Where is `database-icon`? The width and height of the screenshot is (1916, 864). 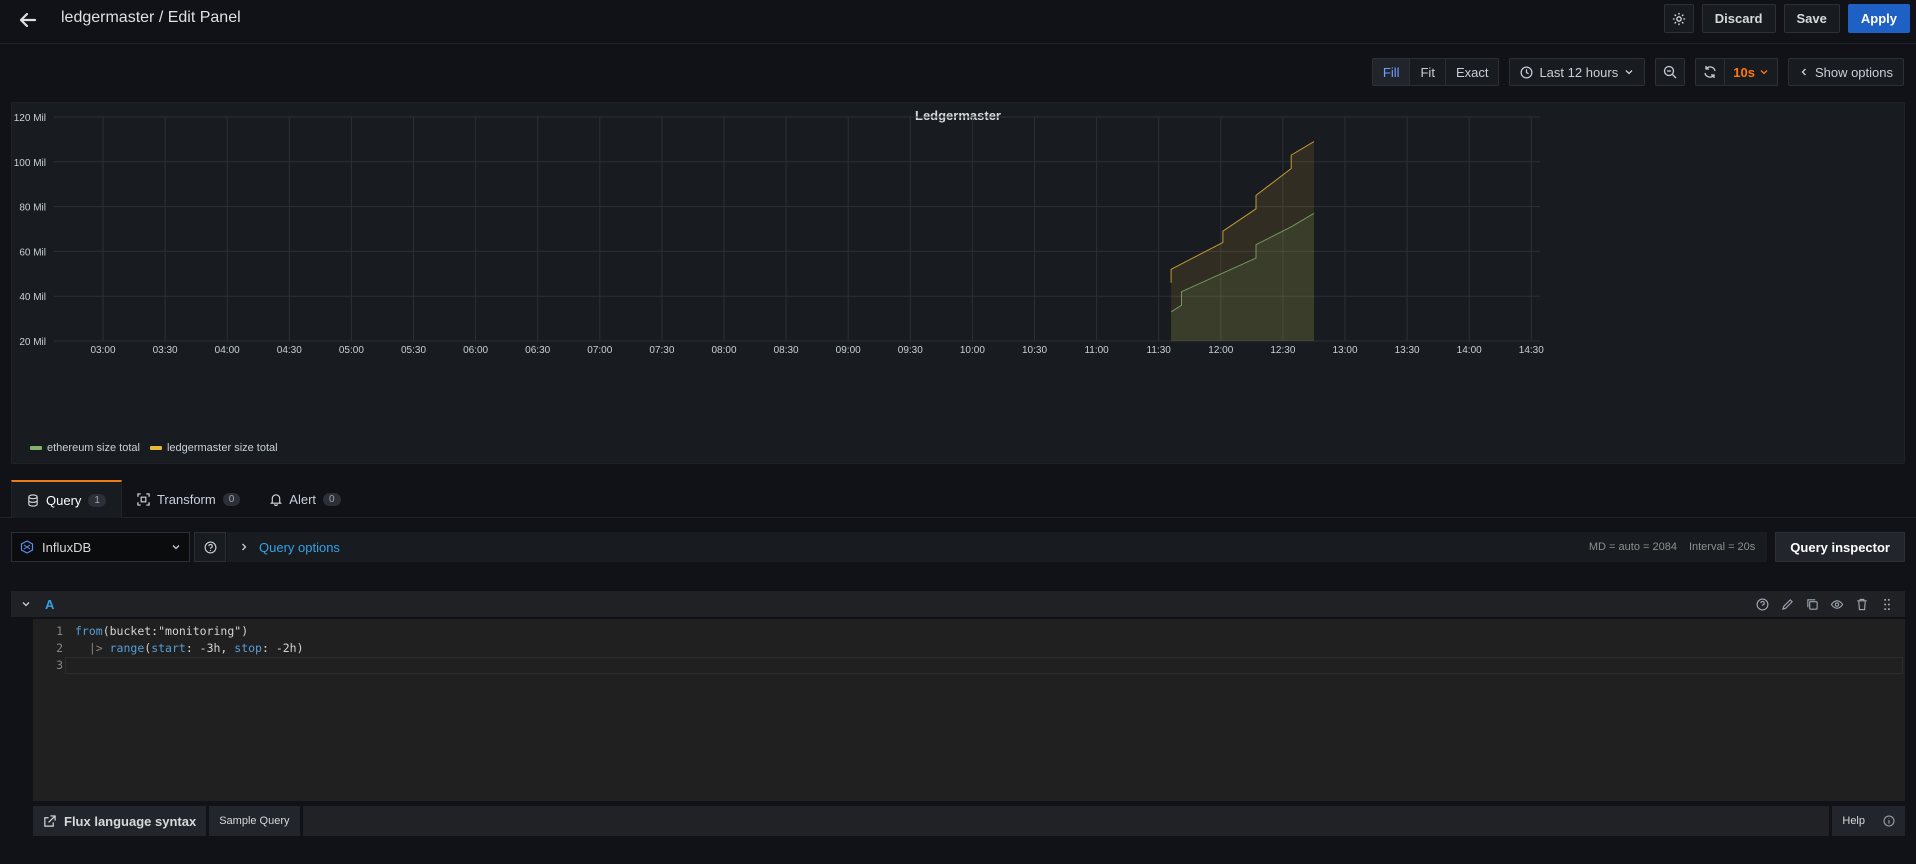
database-icon is located at coordinates (33, 500).